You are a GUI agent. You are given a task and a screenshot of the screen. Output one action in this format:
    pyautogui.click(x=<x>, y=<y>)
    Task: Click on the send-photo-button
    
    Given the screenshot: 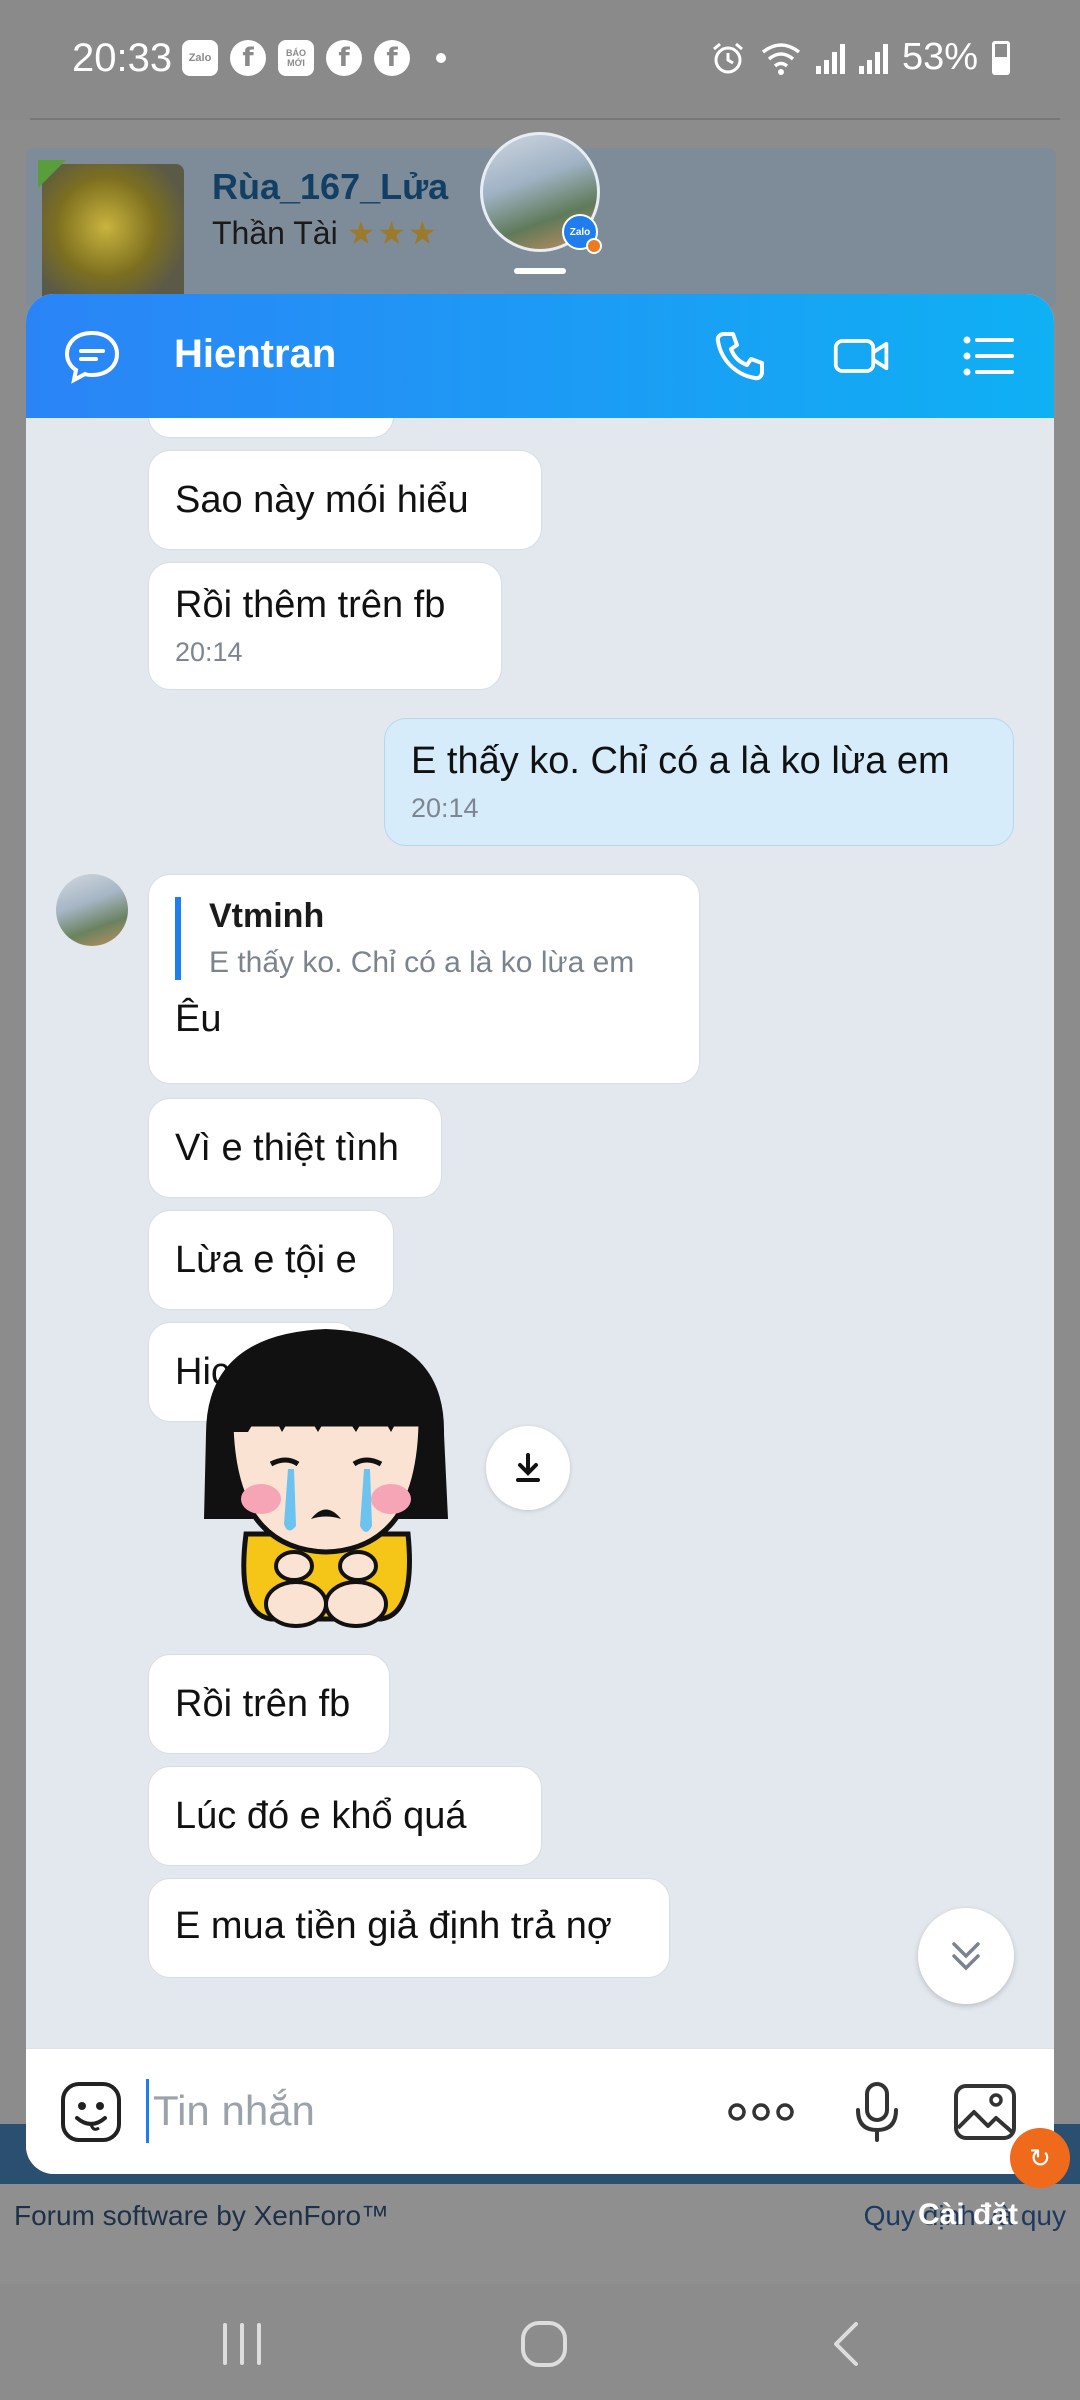 What is the action you would take?
    pyautogui.click(x=985, y=2112)
    